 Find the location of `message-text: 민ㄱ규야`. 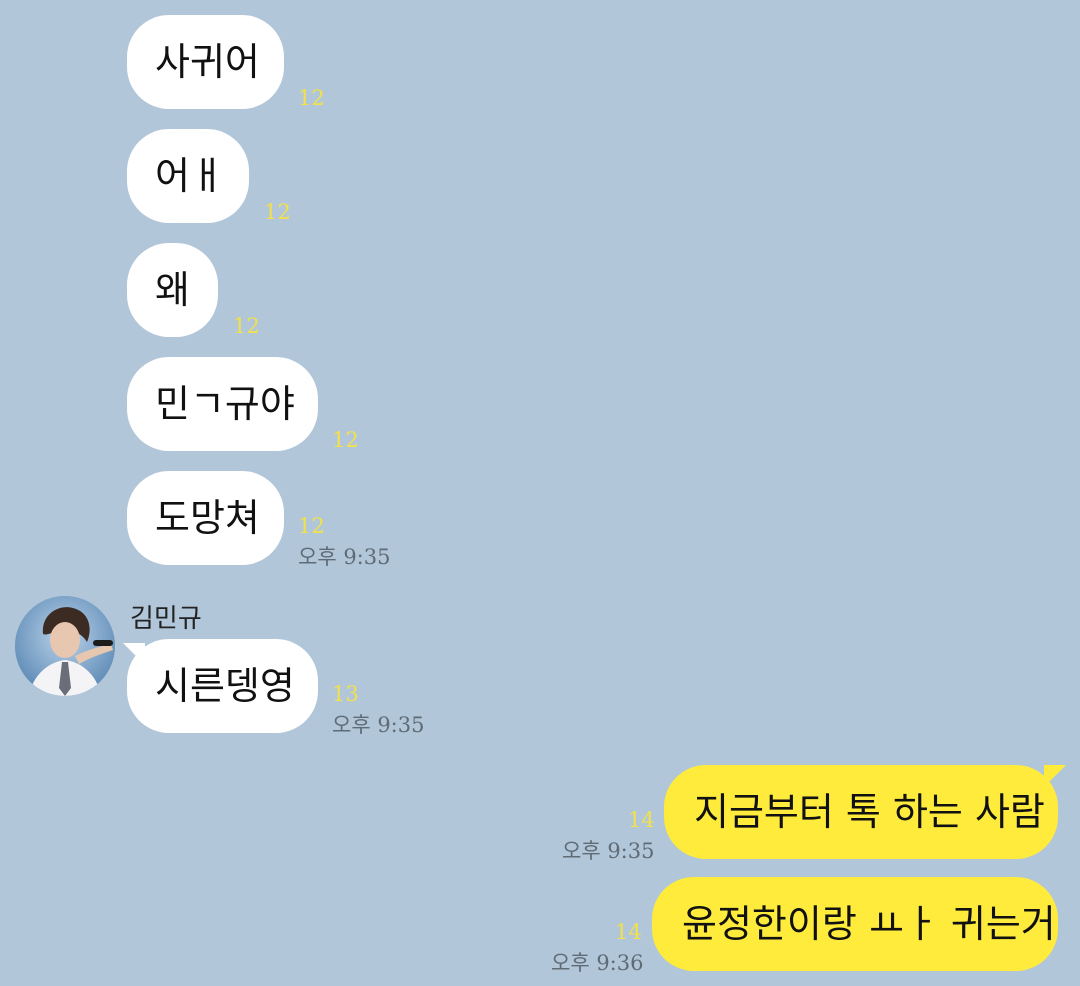

message-text: 민ㄱ규야 is located at coordinates (225, 404).